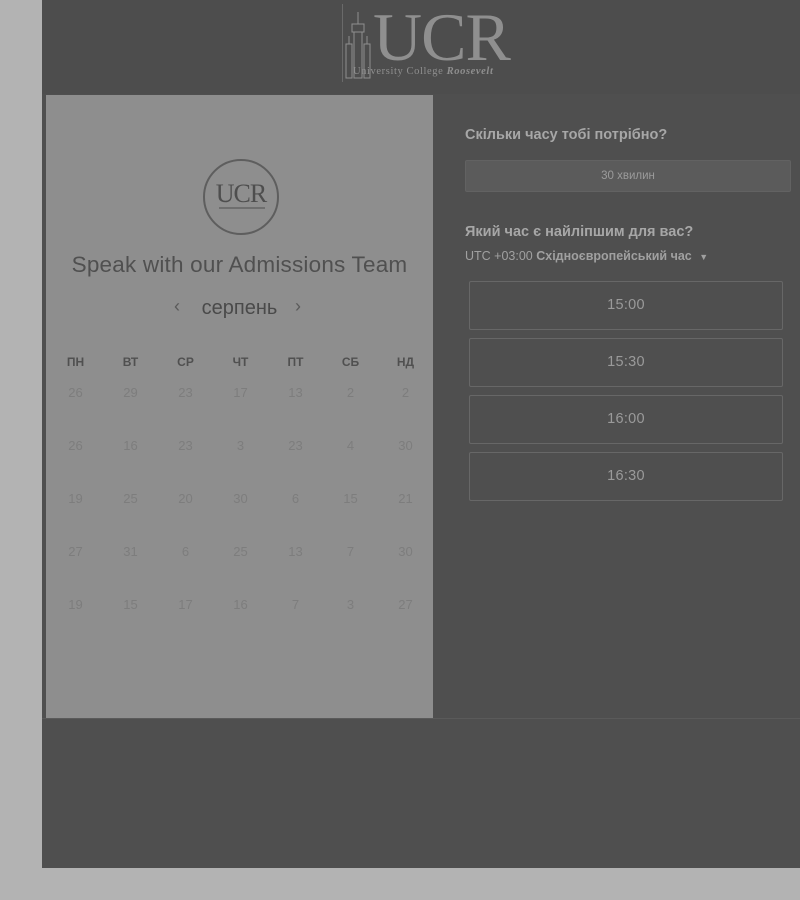 This screenshot has height=900, width=800. Describe the element at coordinates (499, 256) in the screenshot. I see `timezone-offset: UTC +03:00` at that location.